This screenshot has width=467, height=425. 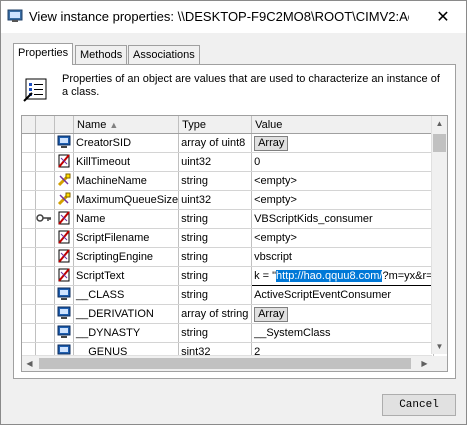 I want to click on key-icon, so click(x=45, y=219).